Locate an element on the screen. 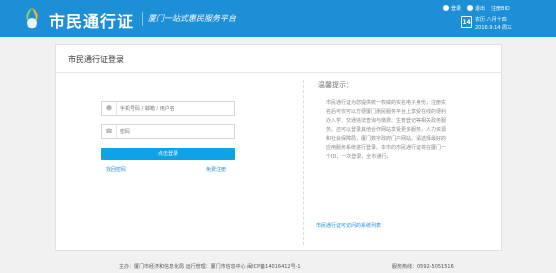 The image size is (556, 273). site-slogan: 厦门一站式惠民服务平台 is located at coordinates (192, 18).